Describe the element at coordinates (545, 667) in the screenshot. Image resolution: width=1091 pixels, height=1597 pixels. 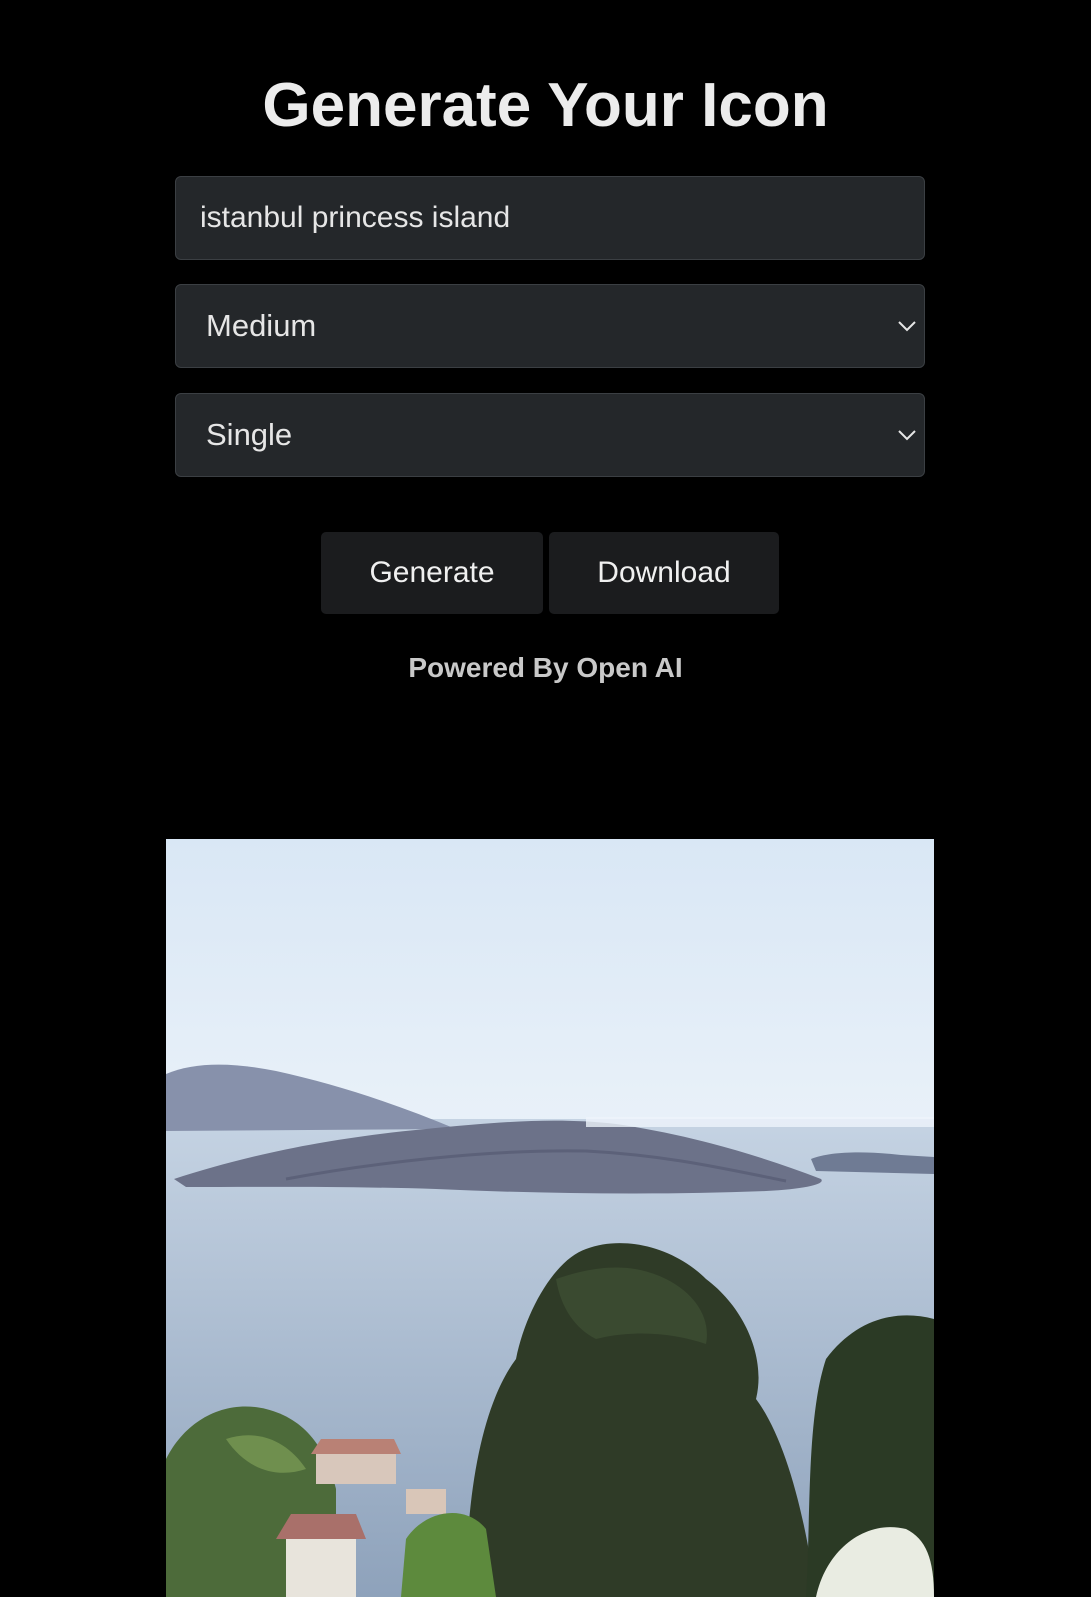
I see `powered-by-text: Powered By Open AI` at that location.